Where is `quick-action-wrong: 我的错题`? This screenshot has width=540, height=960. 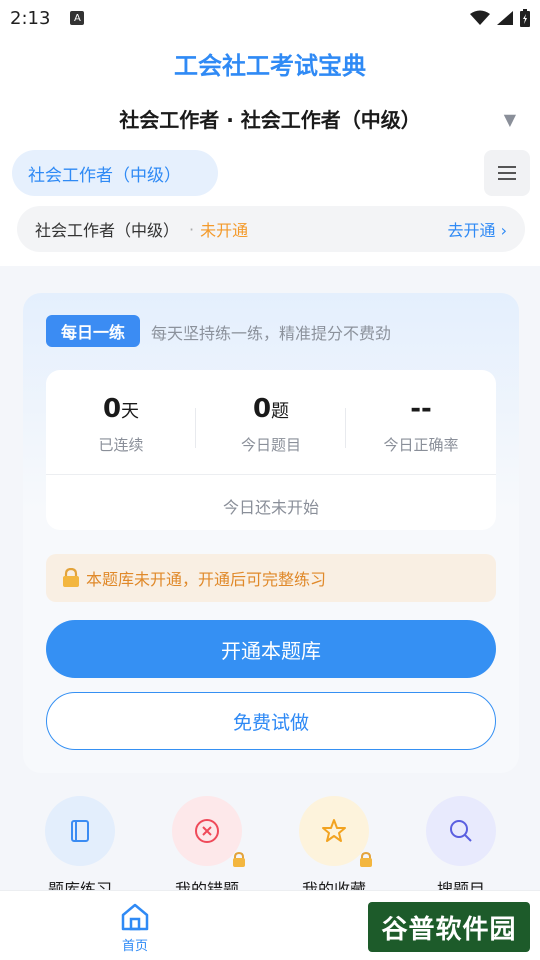
quick-action-wrong: 我的错题 is located at coordinates (207, 848).